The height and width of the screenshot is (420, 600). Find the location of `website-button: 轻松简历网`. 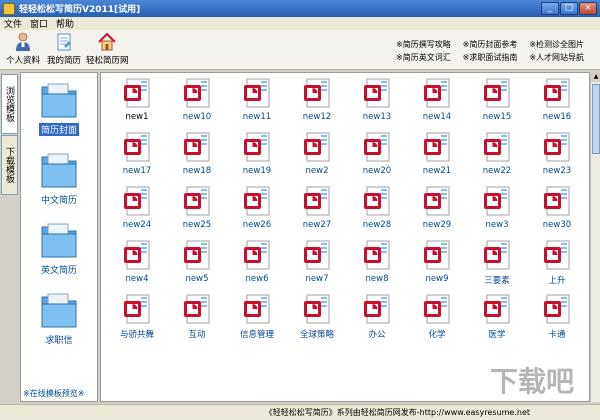

website-button: 轻松简历网 is located at coordinates (107, 49).